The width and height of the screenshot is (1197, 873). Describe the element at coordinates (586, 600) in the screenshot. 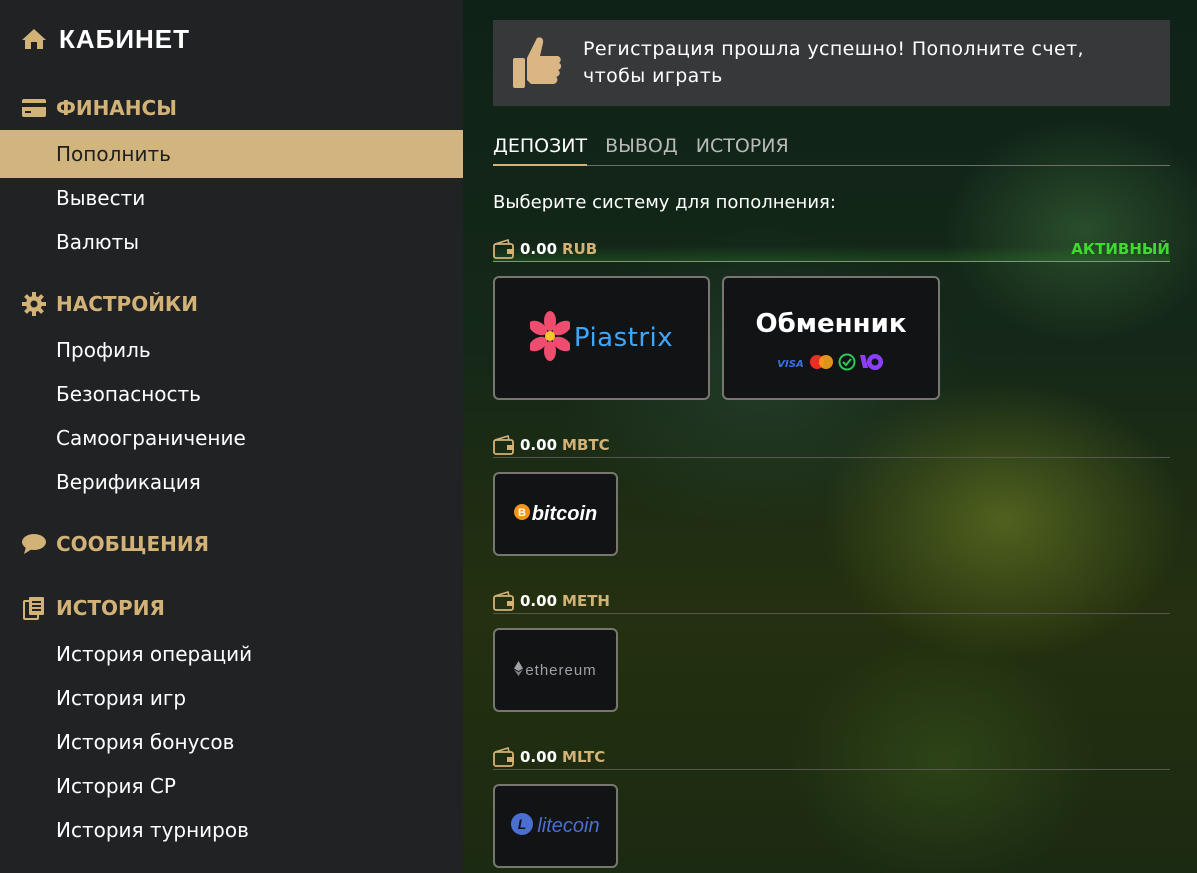

I see `wallet-currency: METH` at that location.